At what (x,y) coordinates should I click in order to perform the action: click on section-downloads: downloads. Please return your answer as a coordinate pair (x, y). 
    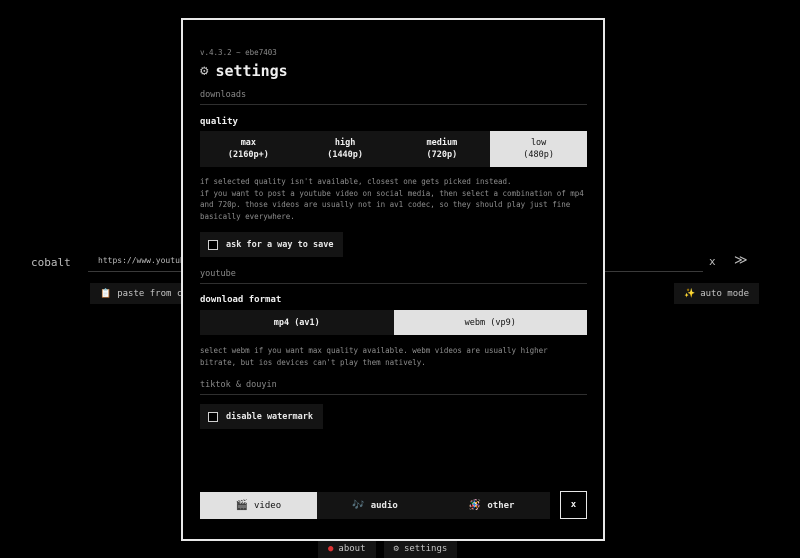
    Looking at the image, I should click on (223, 95).